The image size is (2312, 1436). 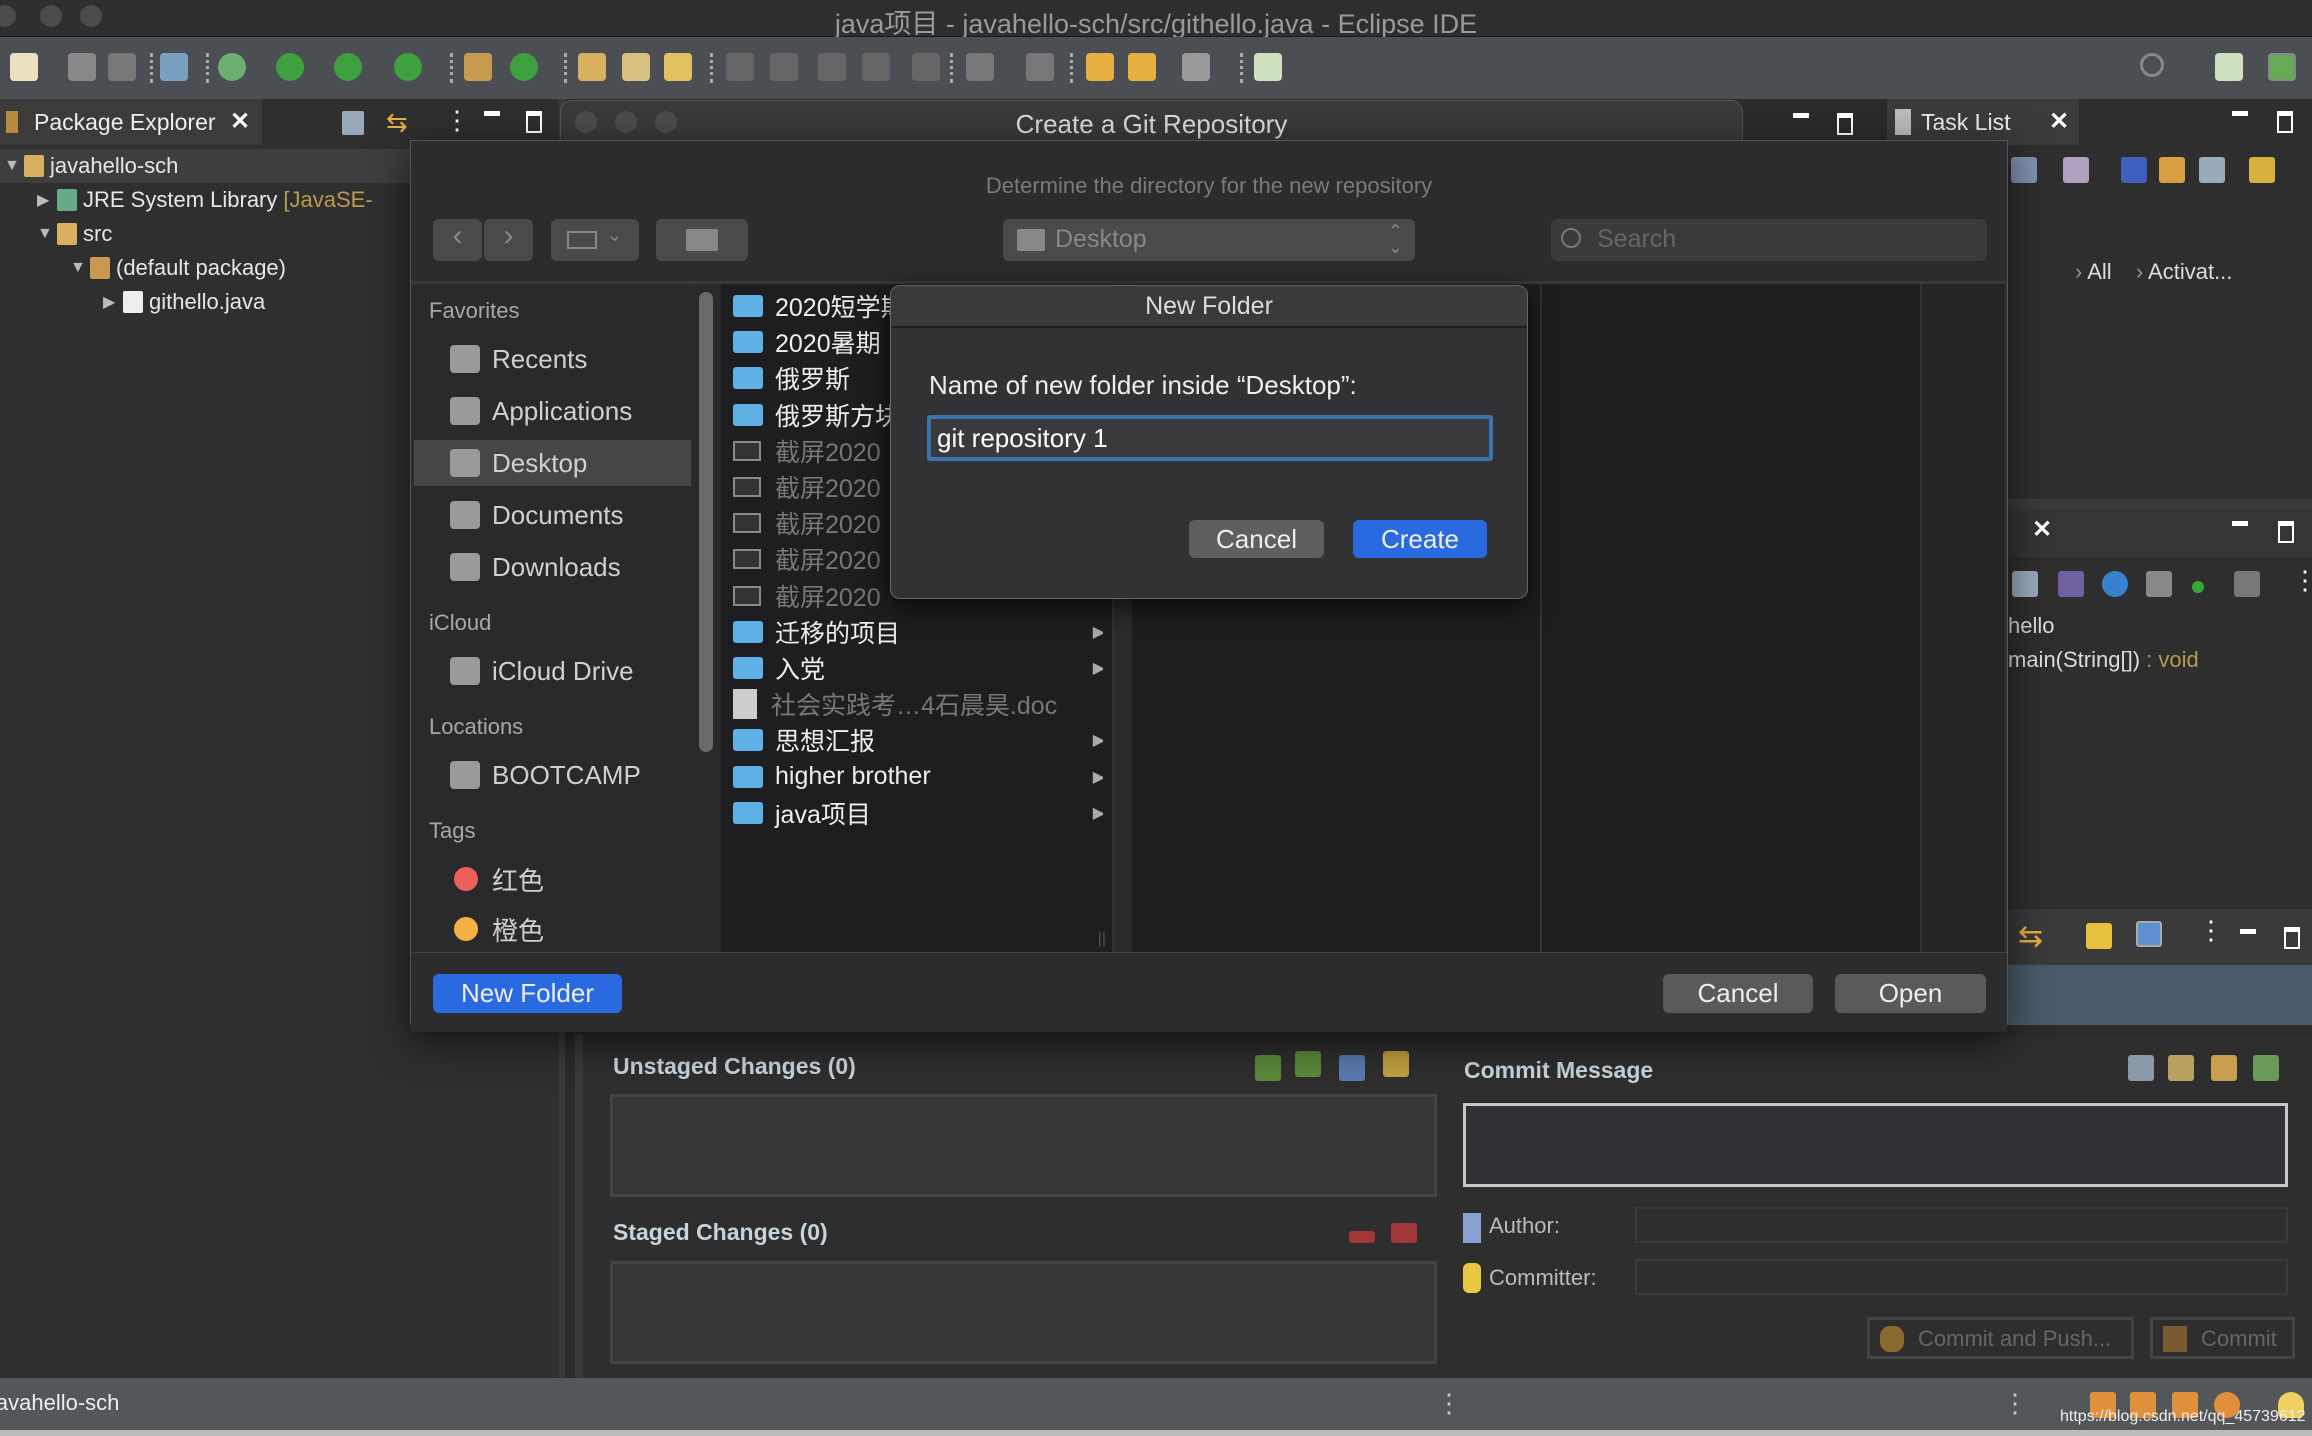 What do you see at coordinates (706, 522) in the screenshot?
I see `sidebar-scrollbar` at bounding box center [706, 522].